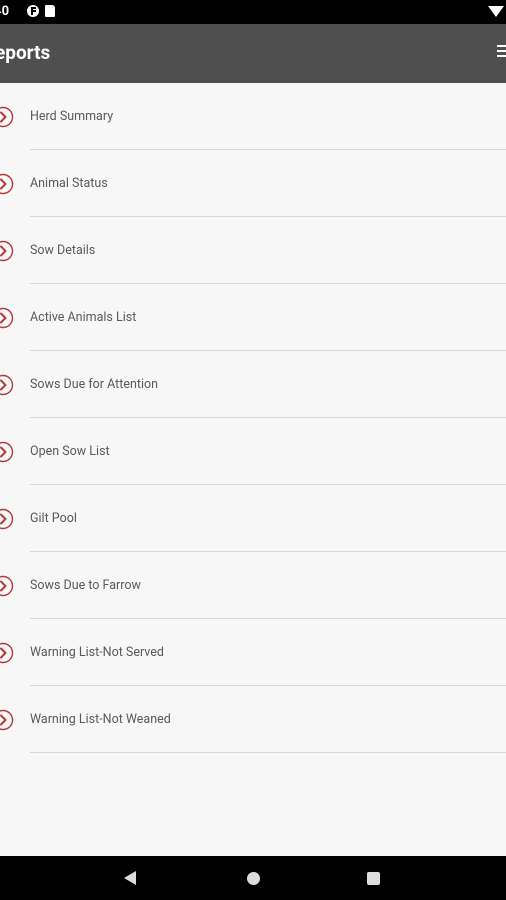 The width and height of the screenshot is (506, 900). I want to click on status-right-icons, so click(497, 12).